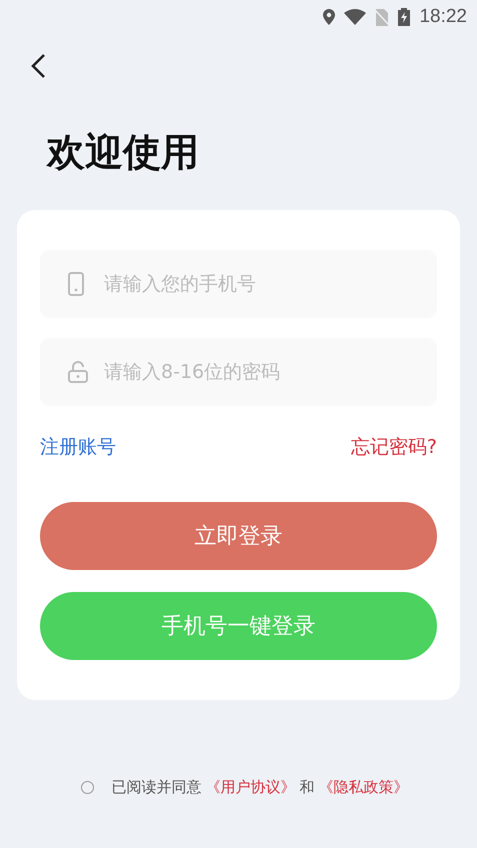 This screenshot has width=477, height=848. Describe the element at coordinates (382, 17) in the screenshot. I see `no-sim-icon` at that location.